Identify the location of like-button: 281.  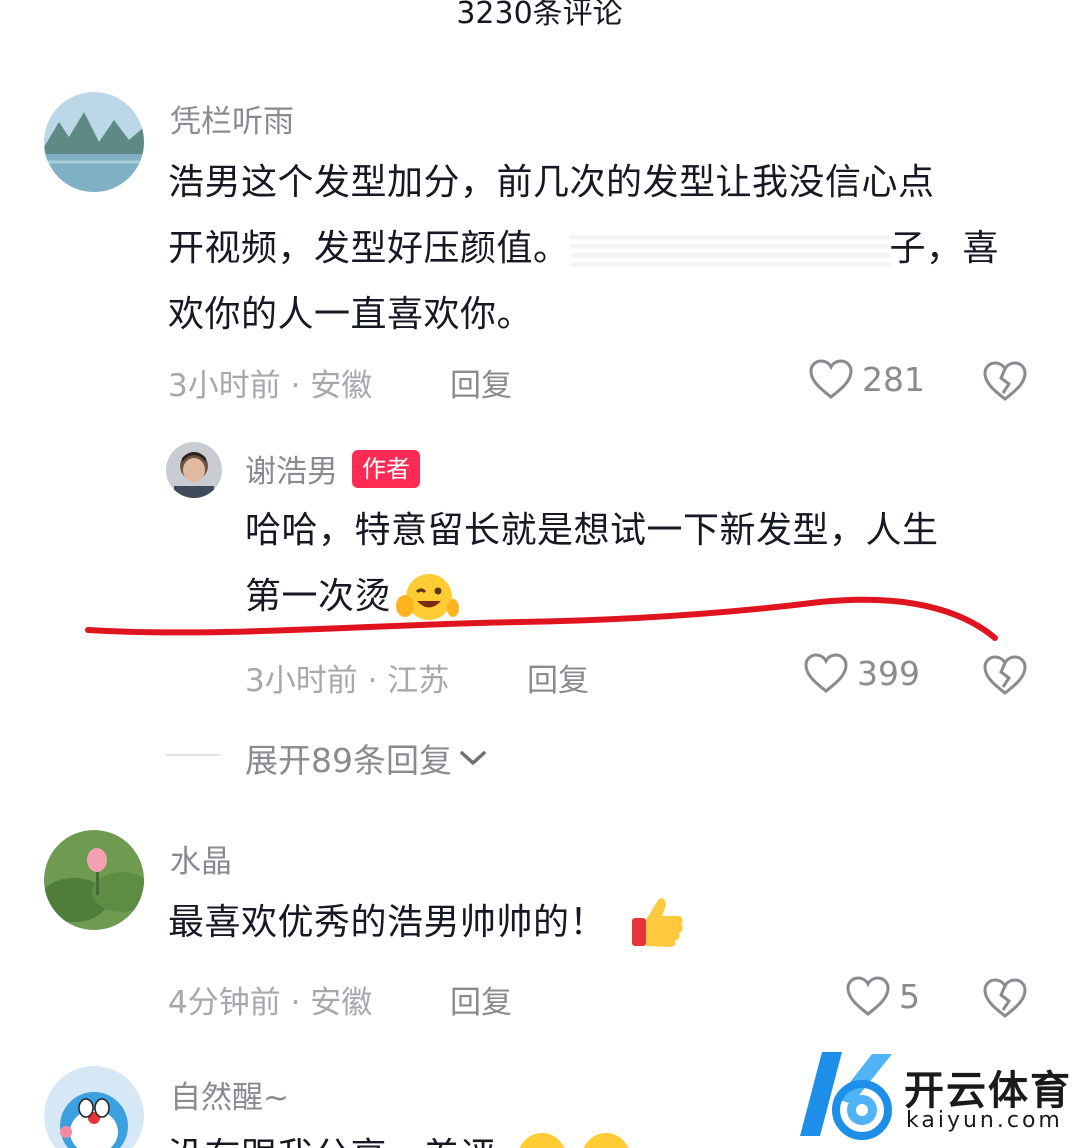
(866, 379).